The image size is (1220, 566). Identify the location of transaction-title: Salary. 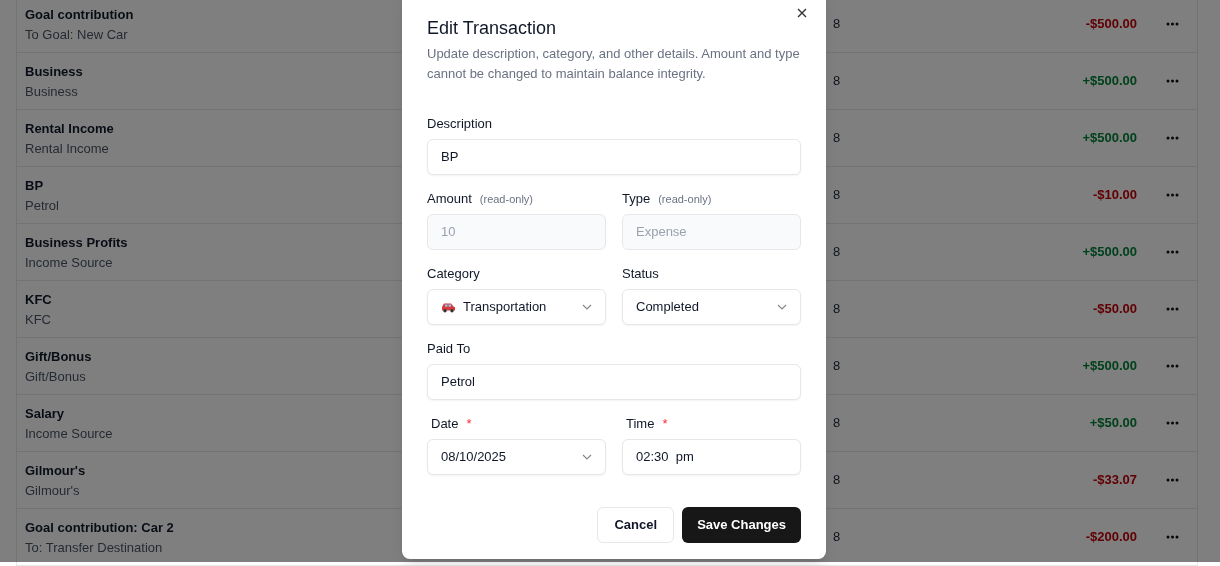
(45, 413).